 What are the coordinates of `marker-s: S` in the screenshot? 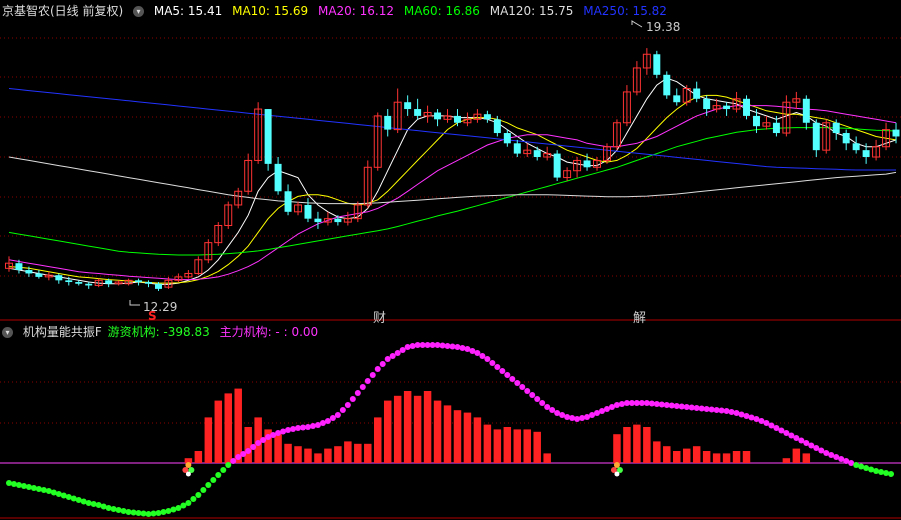 It's located at (152, 316).